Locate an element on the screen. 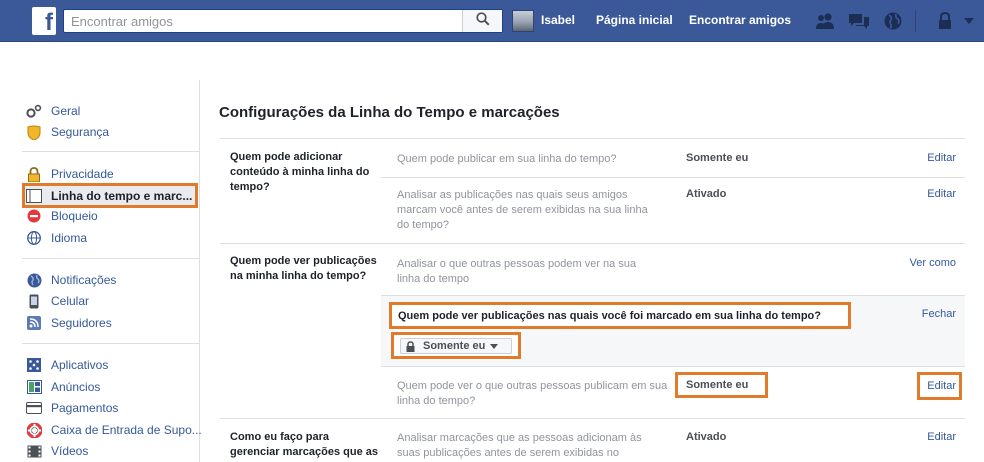  sidebar-item-general: Geral is located at coordinates (53, 111).